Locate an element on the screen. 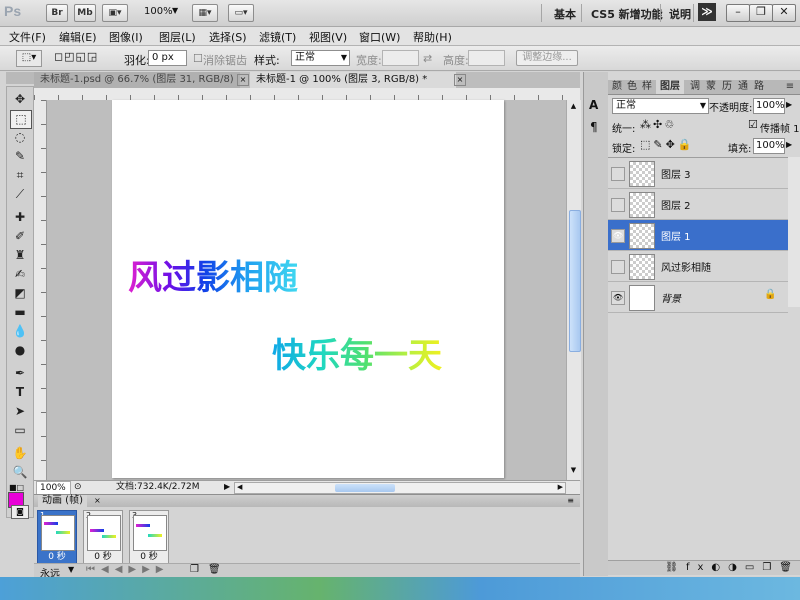 Image resolution: width=800 pixels, height=600 pixels. dodge-tool-icon: ● is located at coordinates (20, 350).